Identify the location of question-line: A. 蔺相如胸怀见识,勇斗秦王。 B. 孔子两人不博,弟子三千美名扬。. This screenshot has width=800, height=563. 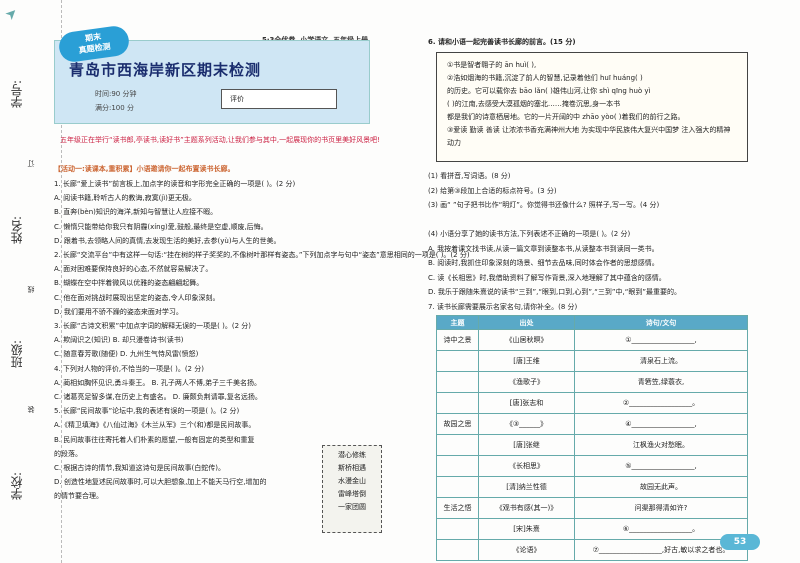
(158, 382).